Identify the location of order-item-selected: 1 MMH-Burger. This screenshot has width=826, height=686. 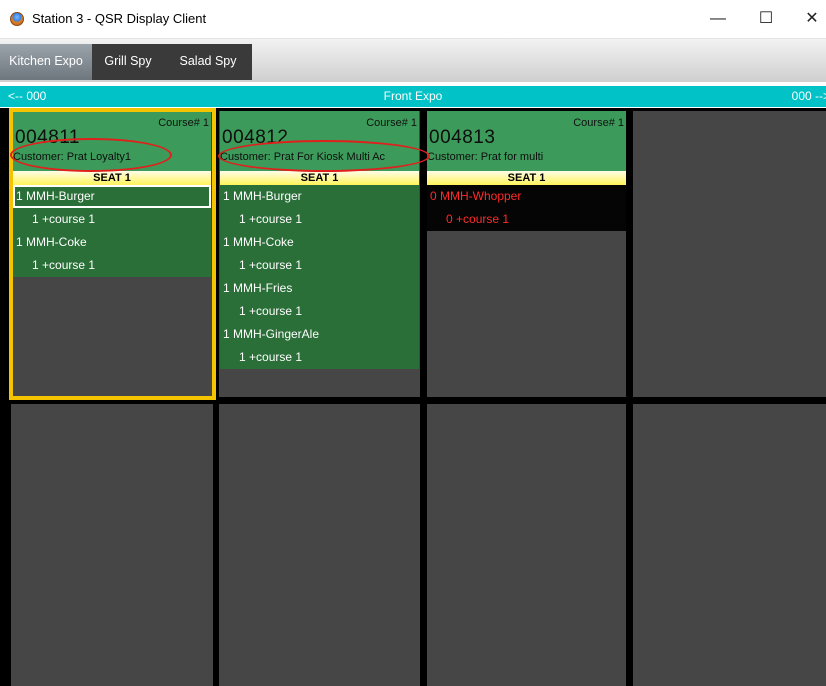
(112, 196).